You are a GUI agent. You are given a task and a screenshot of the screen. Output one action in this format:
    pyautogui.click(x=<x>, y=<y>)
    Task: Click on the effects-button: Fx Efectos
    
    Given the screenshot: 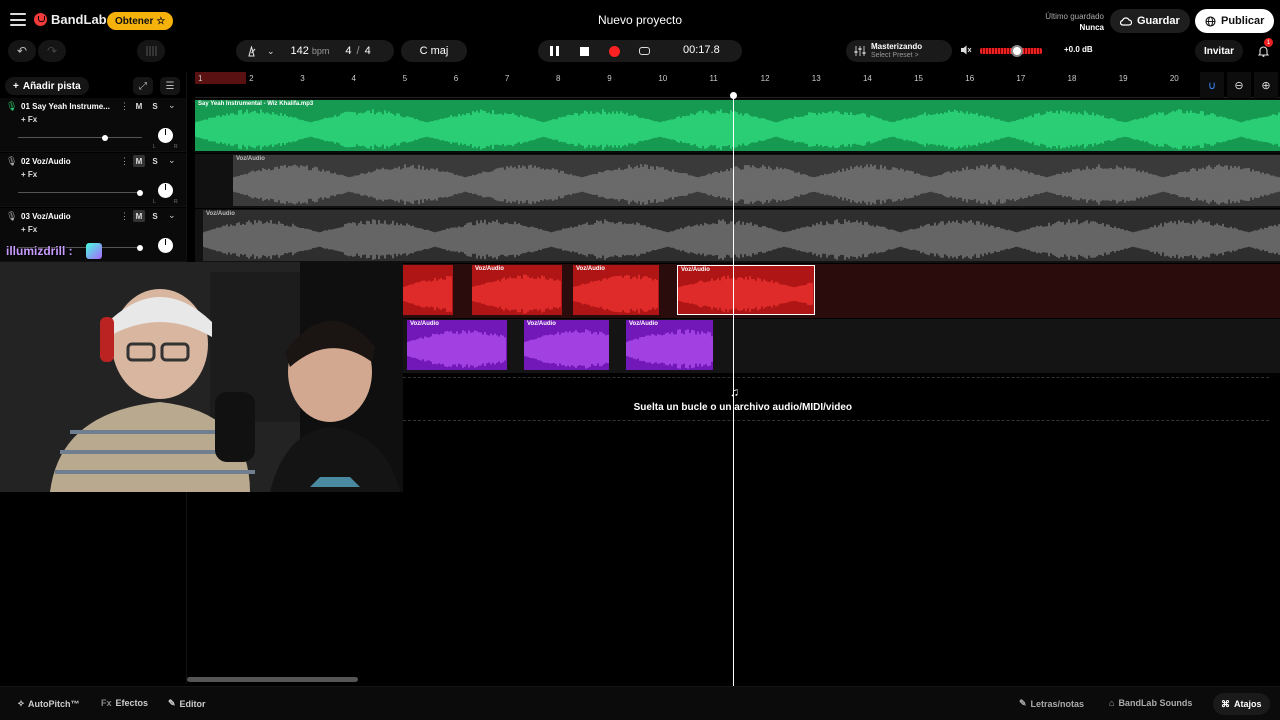 What is the action you would take?
    pyautogui.click(x=124, y=703)
    